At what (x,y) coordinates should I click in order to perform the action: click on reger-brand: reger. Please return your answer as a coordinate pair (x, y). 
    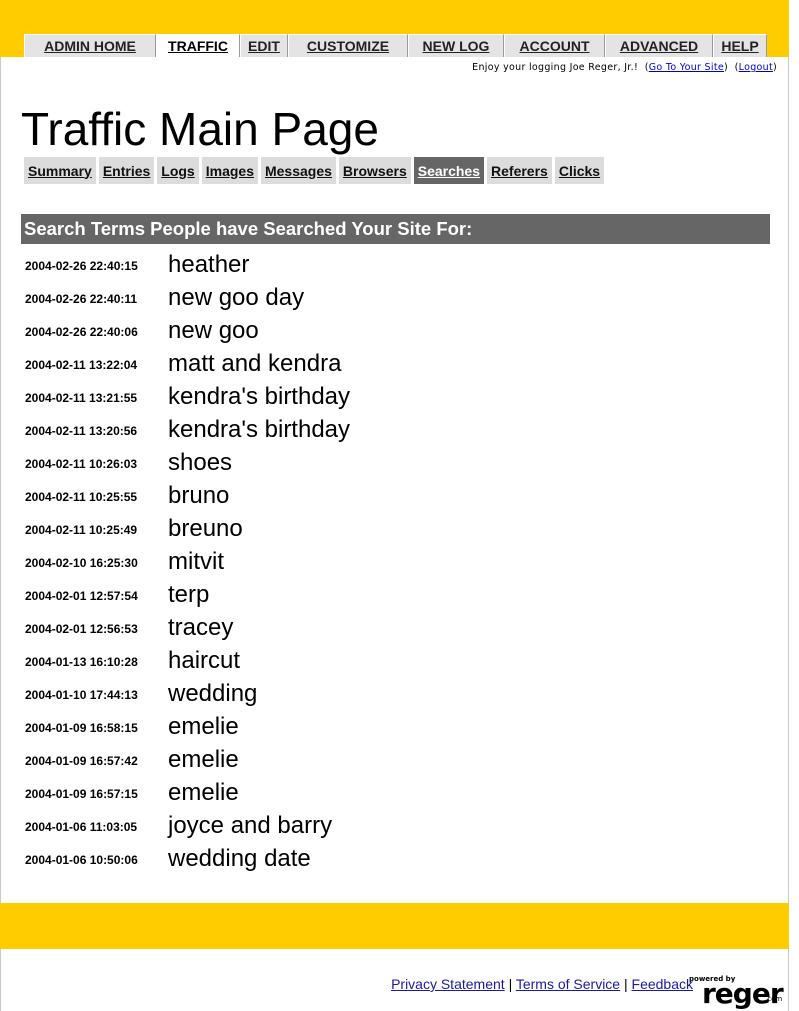
    Looking at the image, I should click on (743, 993).